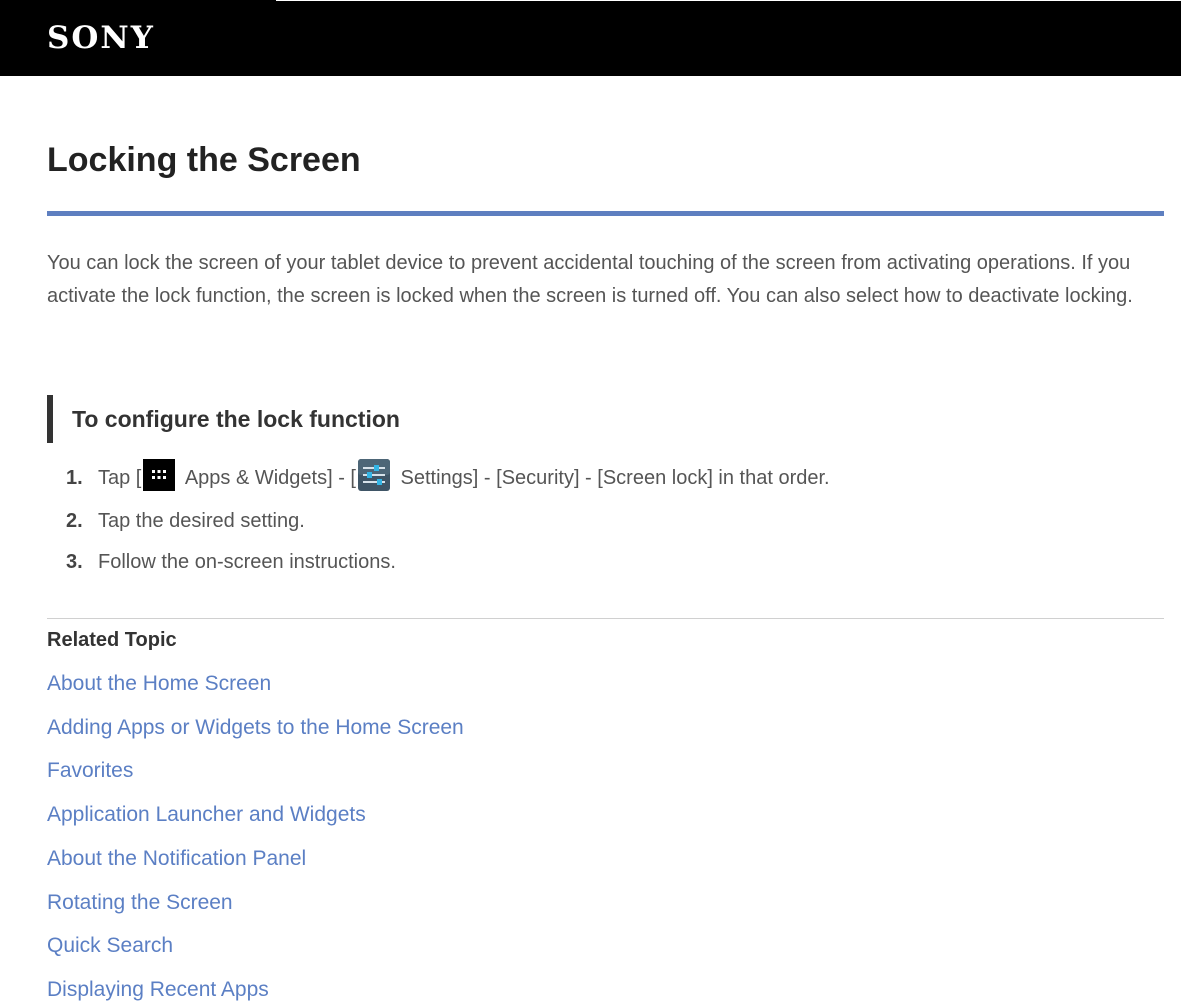  I want to click on step-number: 2., so click(74, 521).